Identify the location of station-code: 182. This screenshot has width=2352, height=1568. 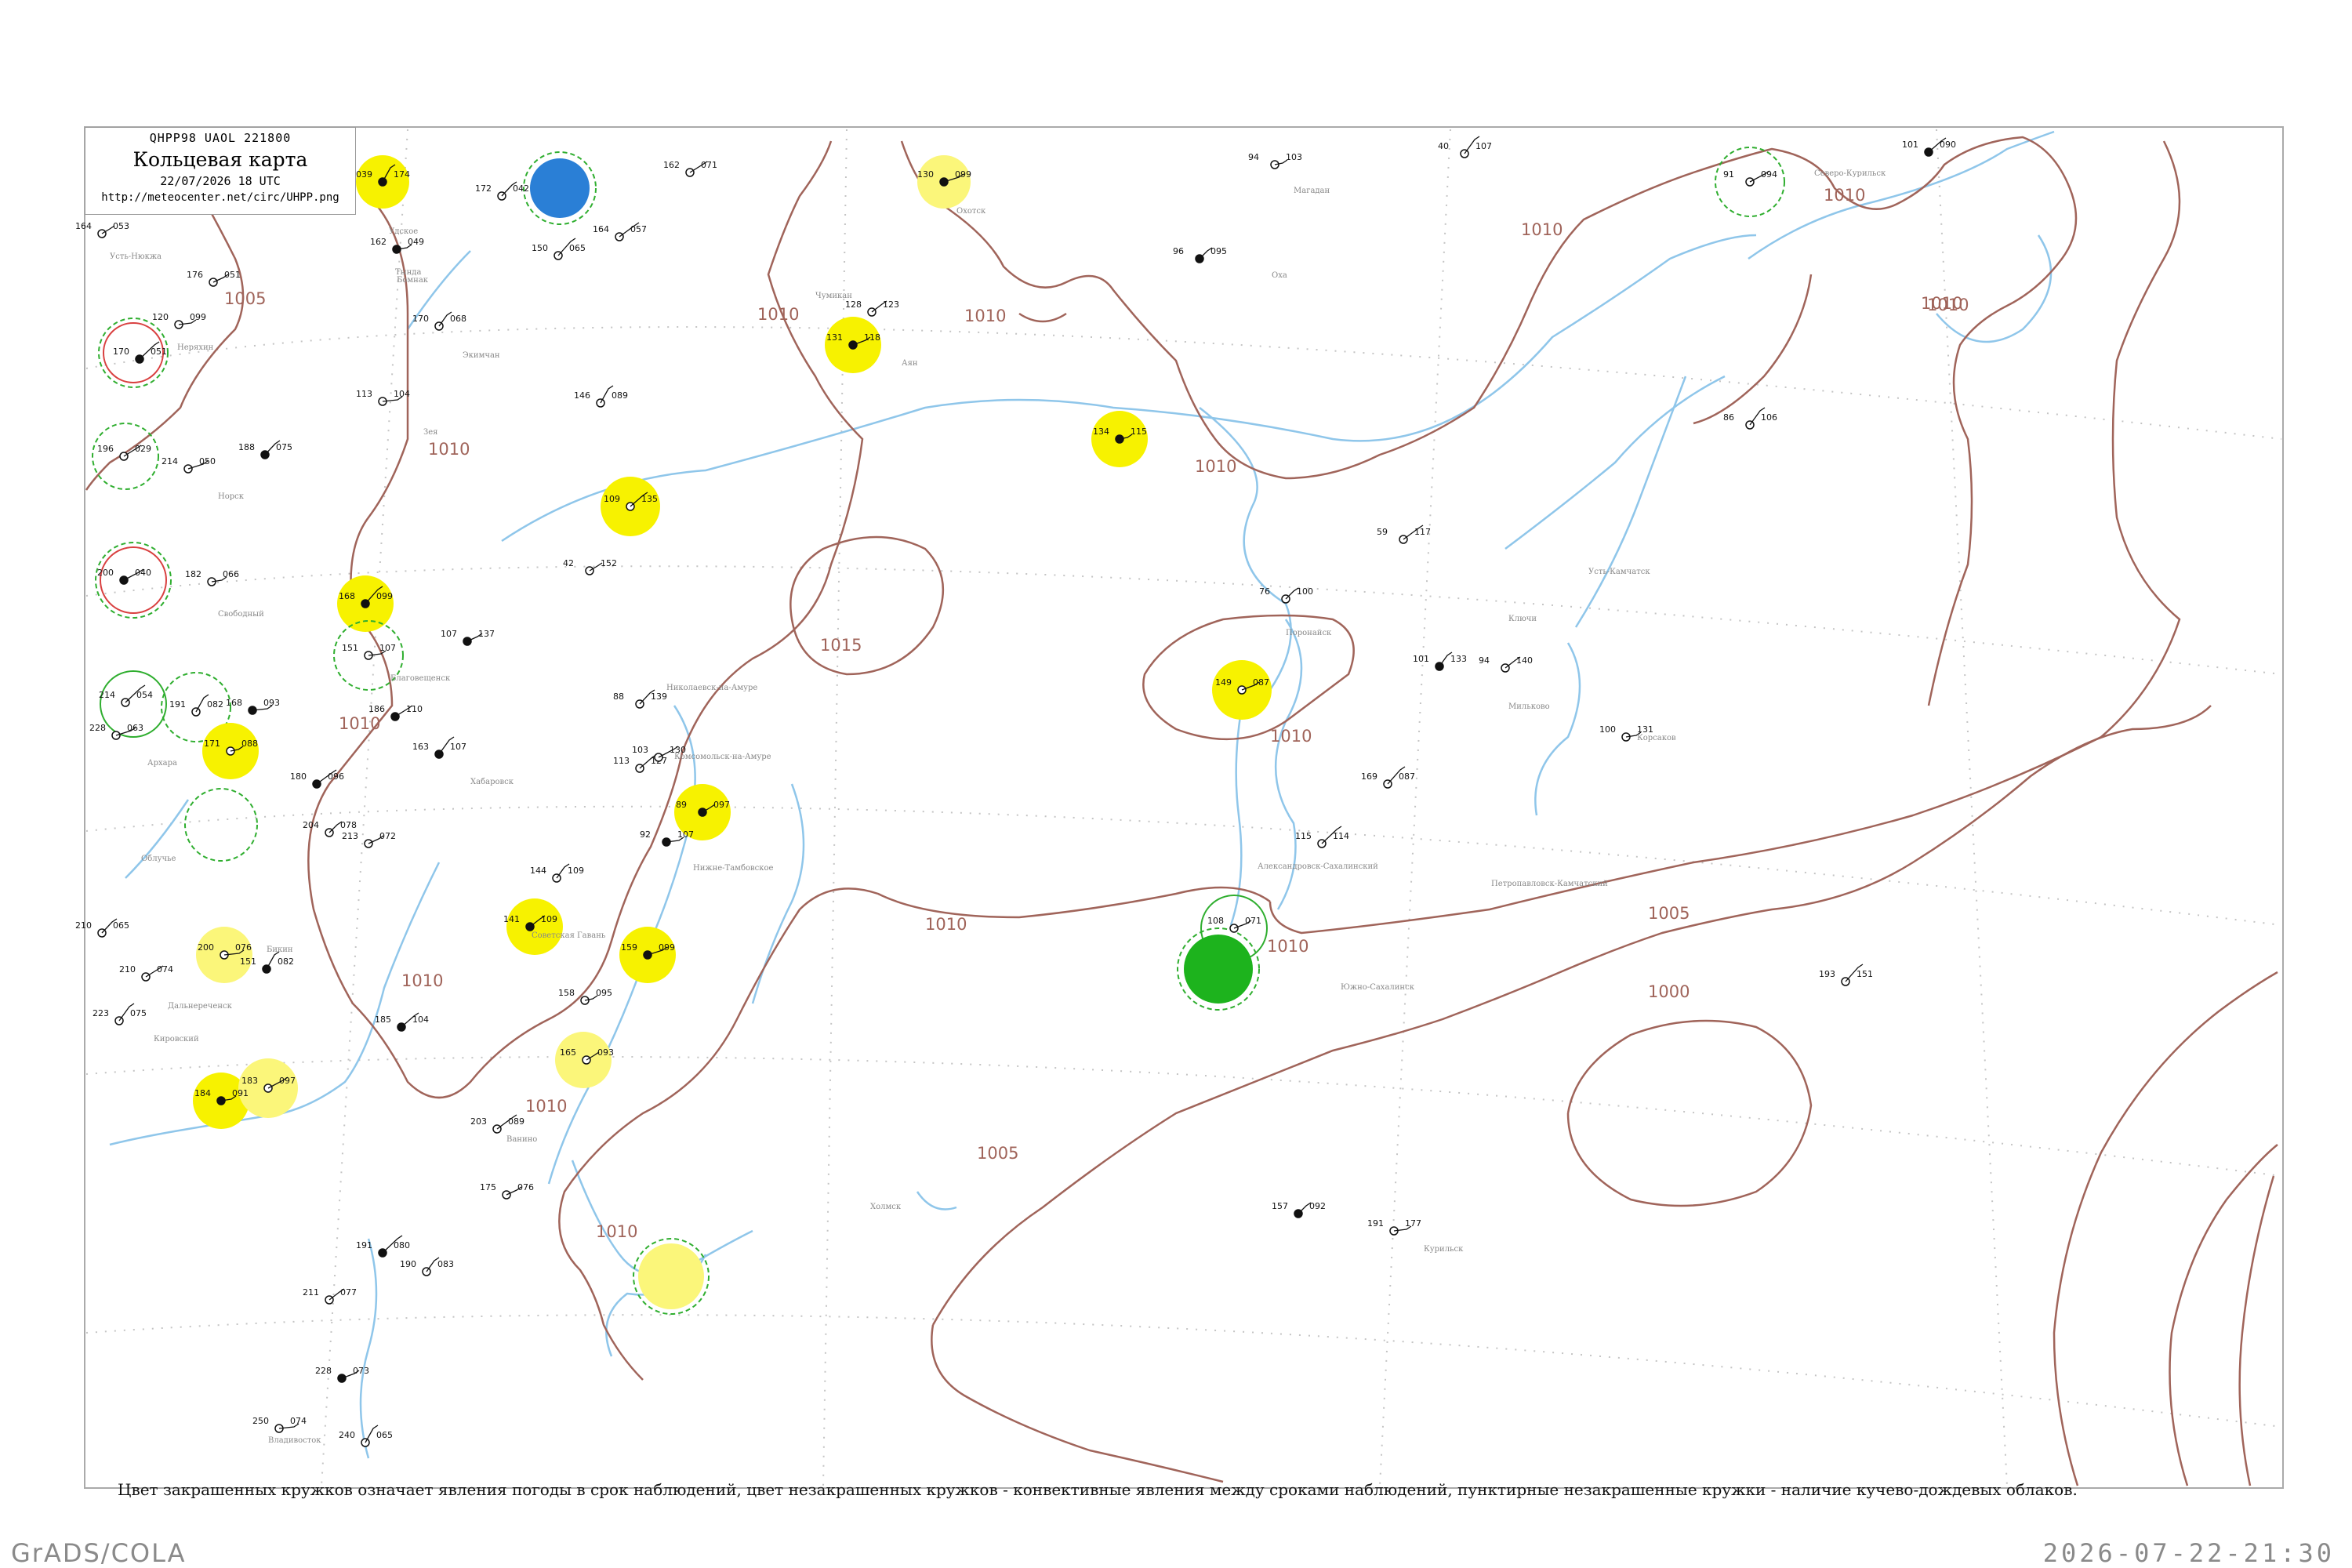
(193, 574).